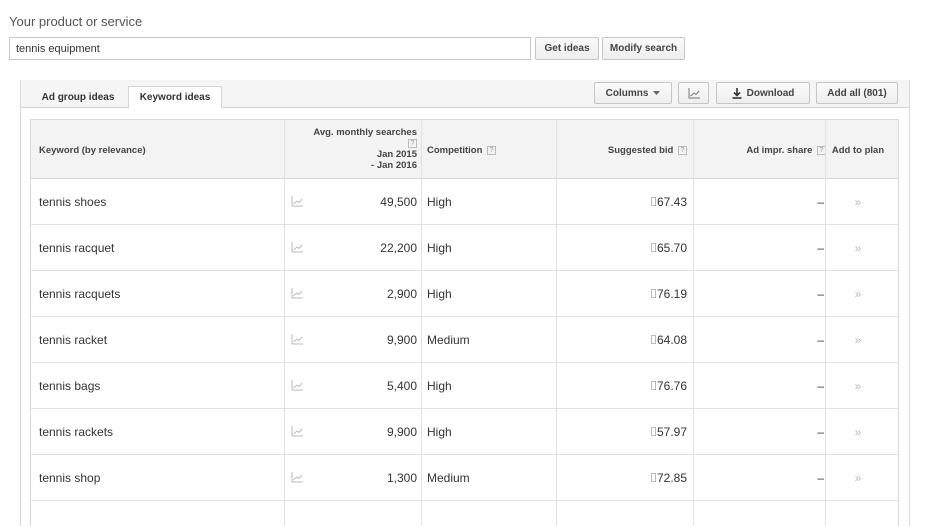  What do you see at coordinates (639, 247) in the screenshot?
I see `suggested-bid-cell: 65.70` at bounding box center [639, 247].